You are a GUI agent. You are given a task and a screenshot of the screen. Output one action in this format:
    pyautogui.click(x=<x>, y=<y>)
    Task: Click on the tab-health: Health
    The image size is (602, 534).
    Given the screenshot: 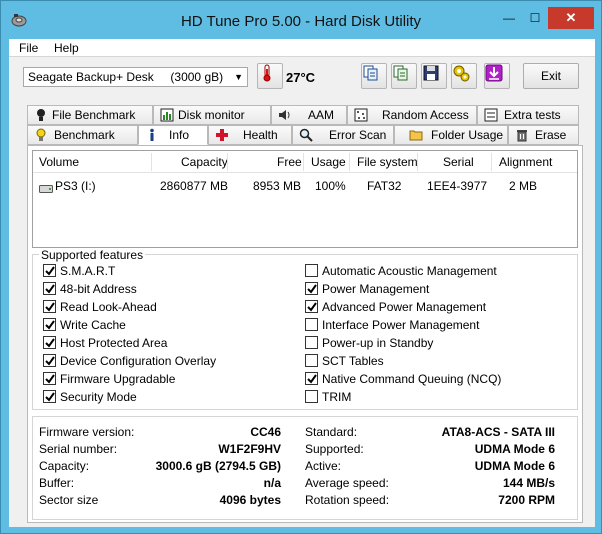 What is the action you would take?
    pyautogui.click(x=250, y=135)
    